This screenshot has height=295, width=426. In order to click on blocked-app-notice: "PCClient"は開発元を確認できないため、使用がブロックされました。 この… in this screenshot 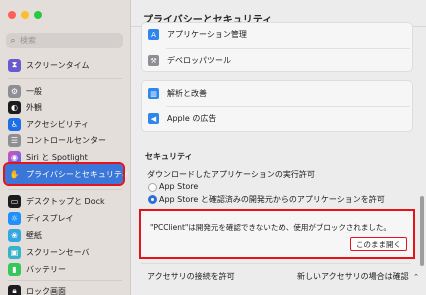, I will do `click(277, 234)`.